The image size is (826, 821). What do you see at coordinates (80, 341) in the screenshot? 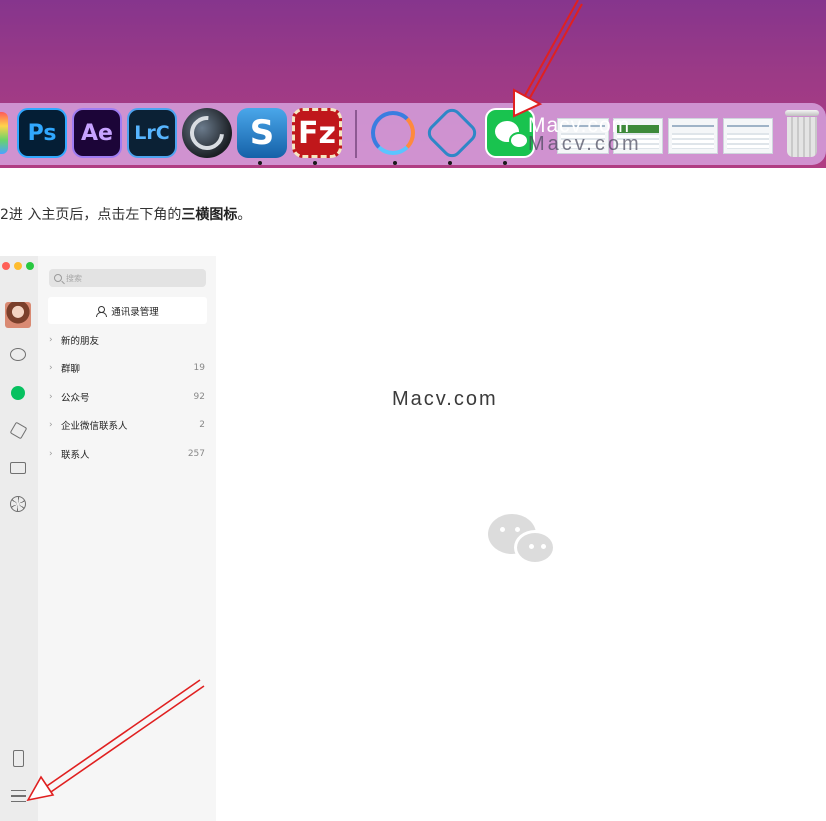
I see `group-label: 新的朋友` at bounding box center [80, 341].